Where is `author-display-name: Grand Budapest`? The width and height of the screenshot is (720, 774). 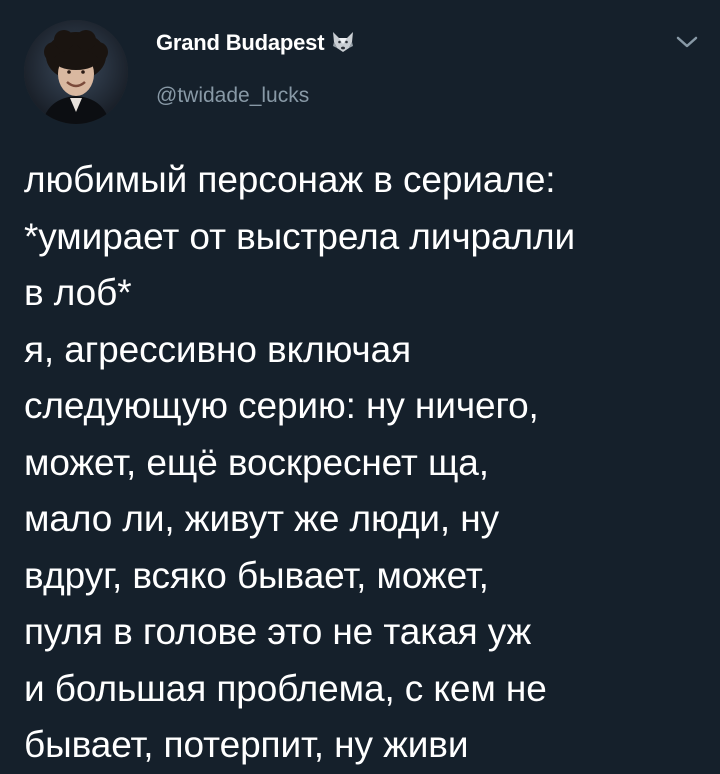 author-display-name: Grand Budapest is located at coordinates (256, 45).